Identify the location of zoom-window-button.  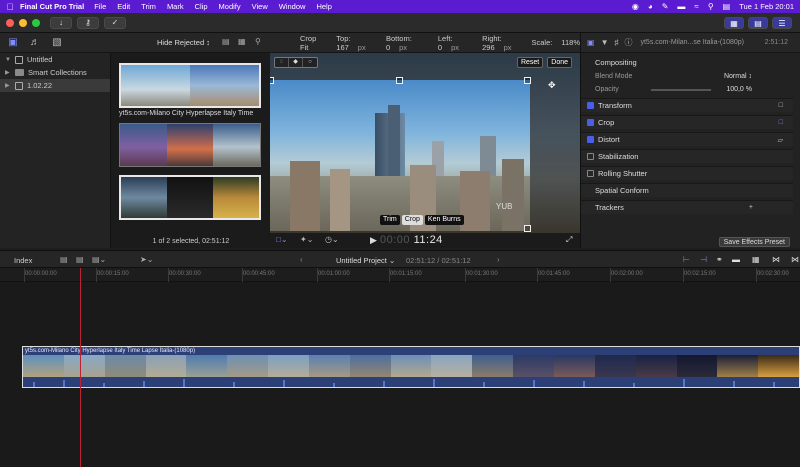
(36, 22).